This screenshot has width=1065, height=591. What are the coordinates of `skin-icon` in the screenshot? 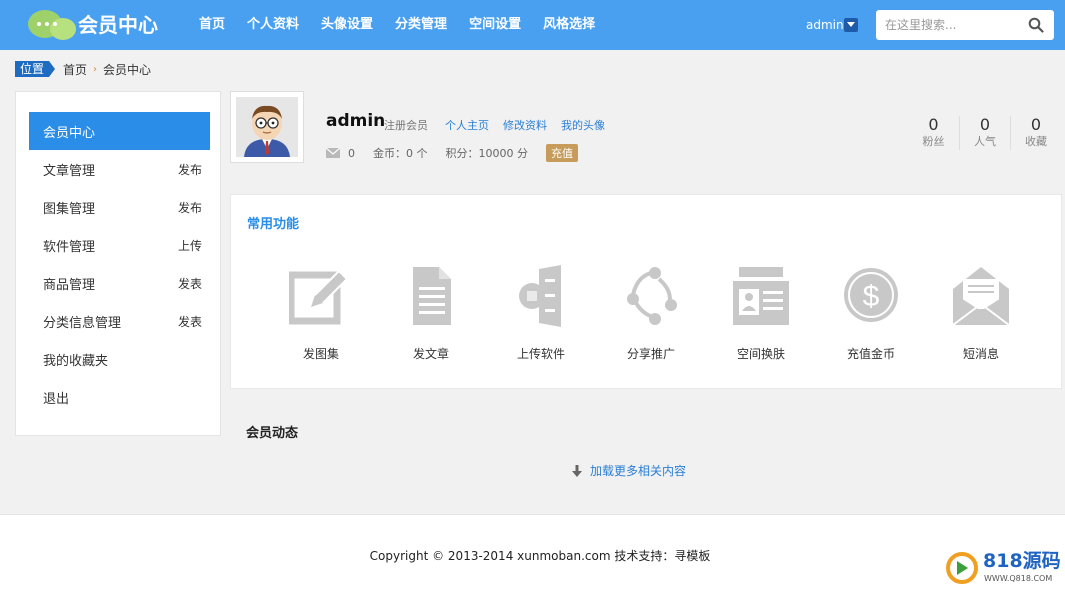 It's located at (761, 296).